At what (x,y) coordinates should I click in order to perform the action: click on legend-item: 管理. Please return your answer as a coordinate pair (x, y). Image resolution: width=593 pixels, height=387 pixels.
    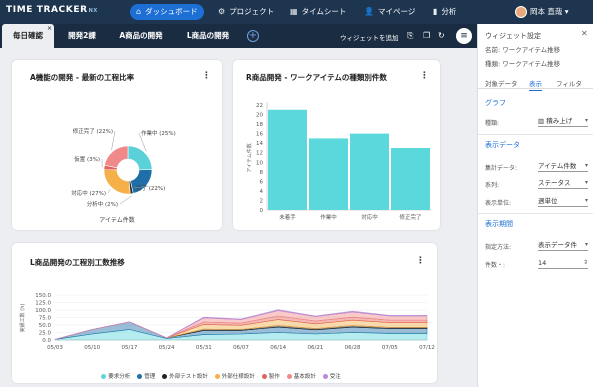
    Looking at the image, I should click on (146, 376).